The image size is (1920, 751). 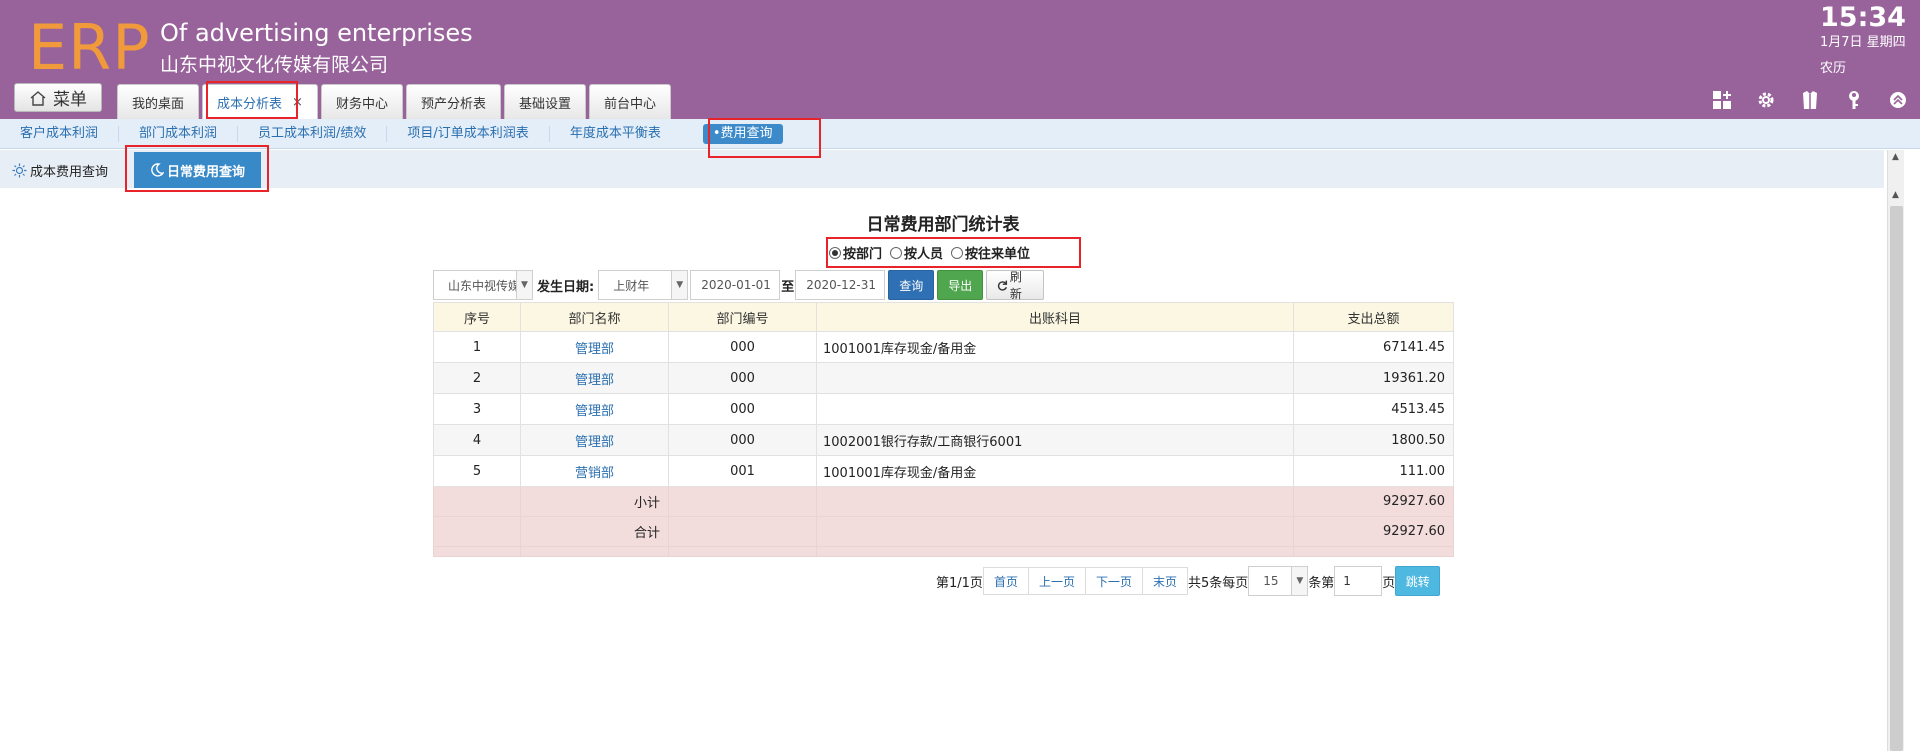 I want to click on chevron-down-icon: ▼, so click(x=679, y=285).